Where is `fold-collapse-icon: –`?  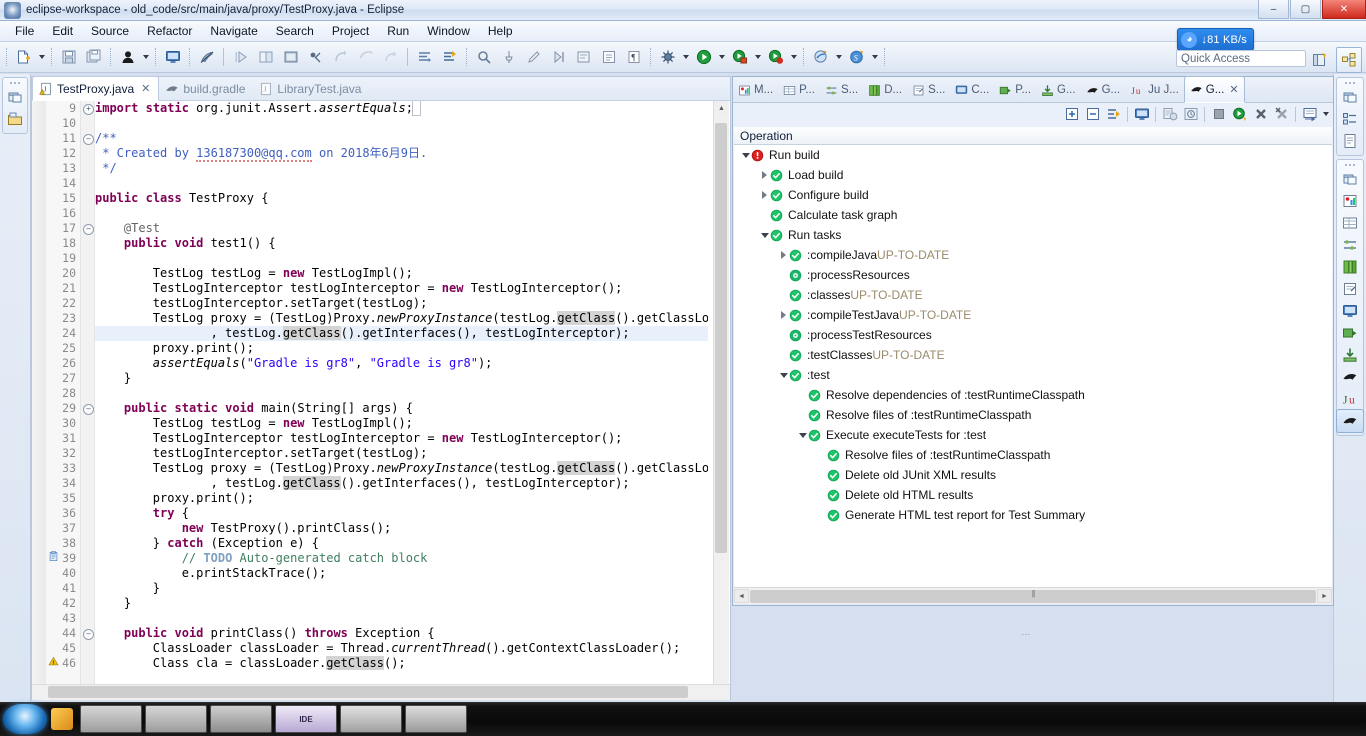
fold-collapse-icon: – is located at coordinates (88, 634).